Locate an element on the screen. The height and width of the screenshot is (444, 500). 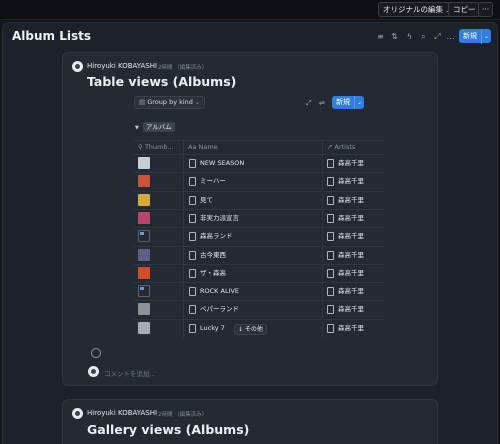
column-header-name: Aa Name is located at coordinates (203, 147).